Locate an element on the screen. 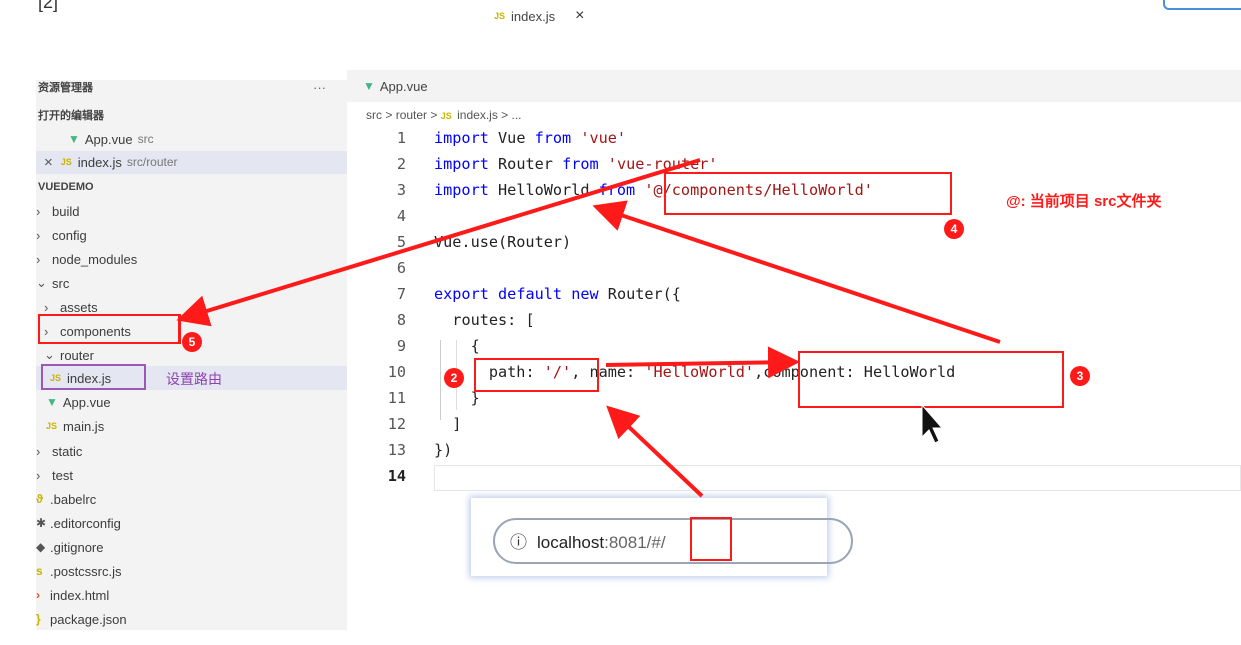 The height and width of the screenshot is (645, 1241). mouse-cursor-icon is located at coordinates (932, 423).